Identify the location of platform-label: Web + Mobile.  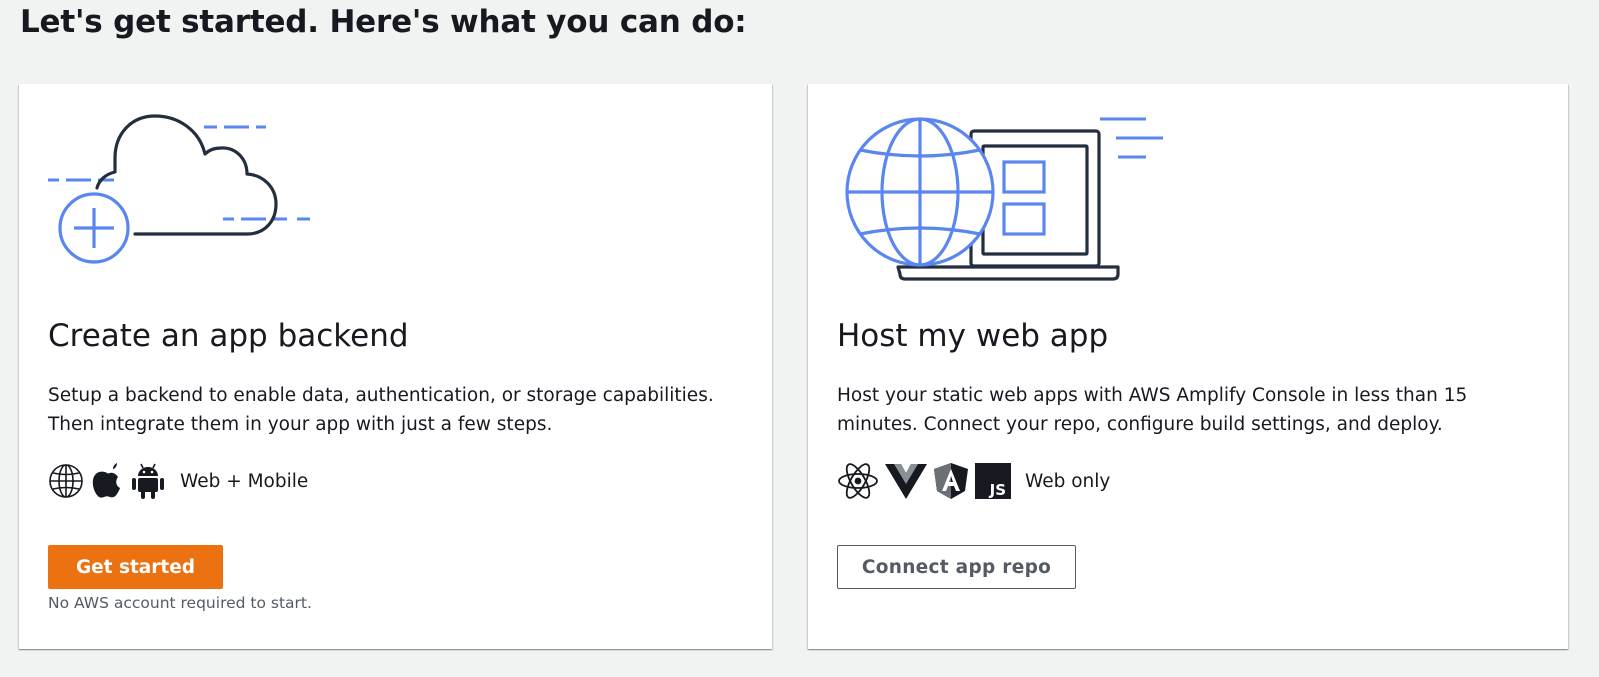
(244, 481).